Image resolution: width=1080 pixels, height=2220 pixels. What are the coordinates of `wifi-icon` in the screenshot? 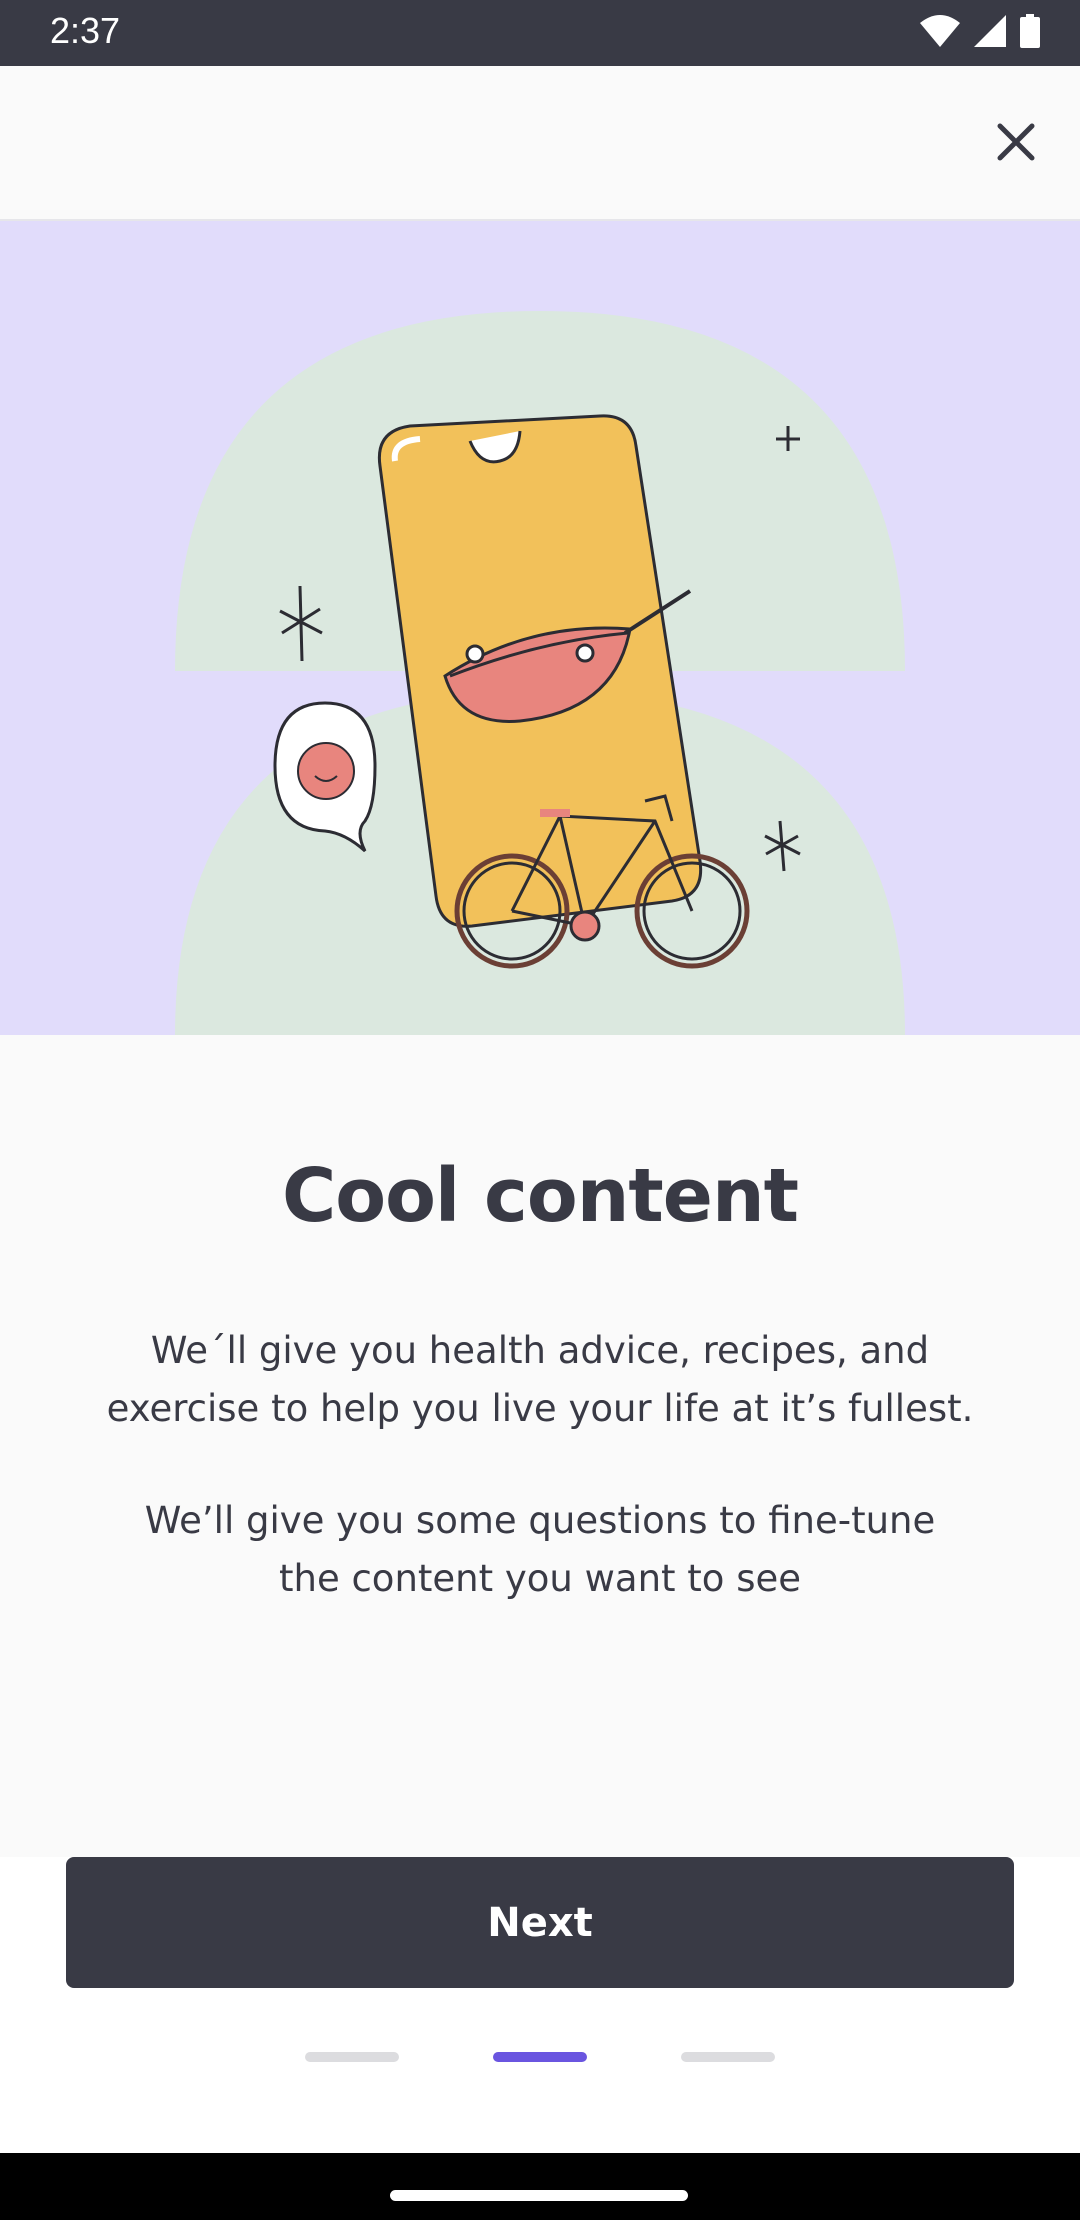 It's located at (940, 33).